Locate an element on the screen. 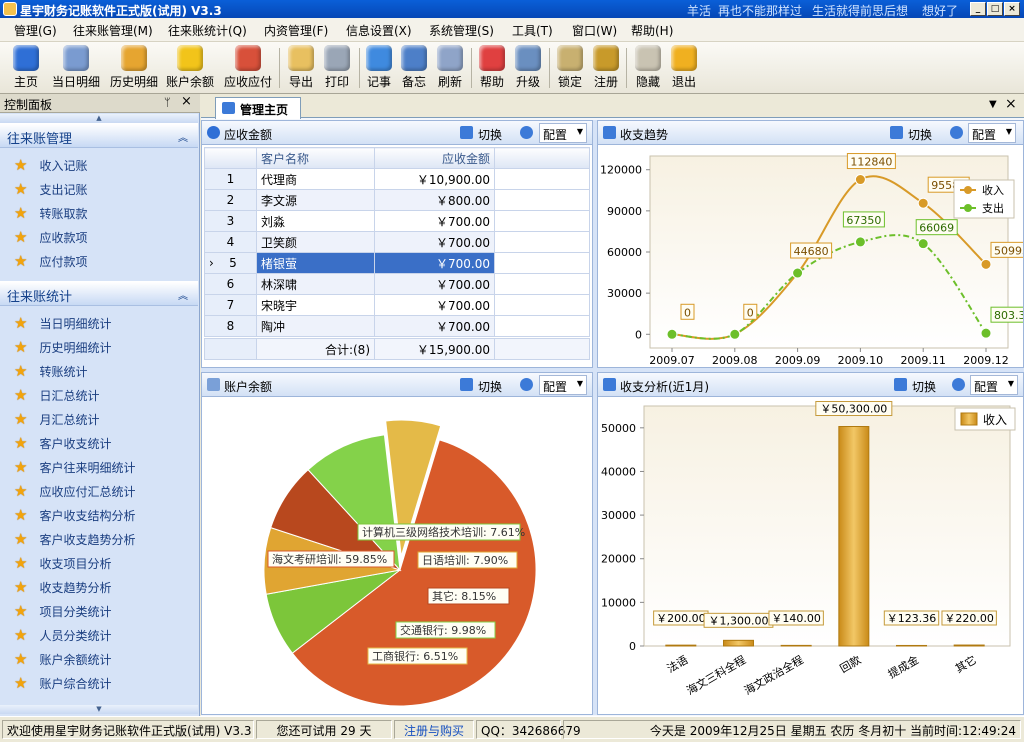 The image size is (1024, 742). group-header-account-manage: 往来账管理 ︽ is located at coordinates (99, 135).